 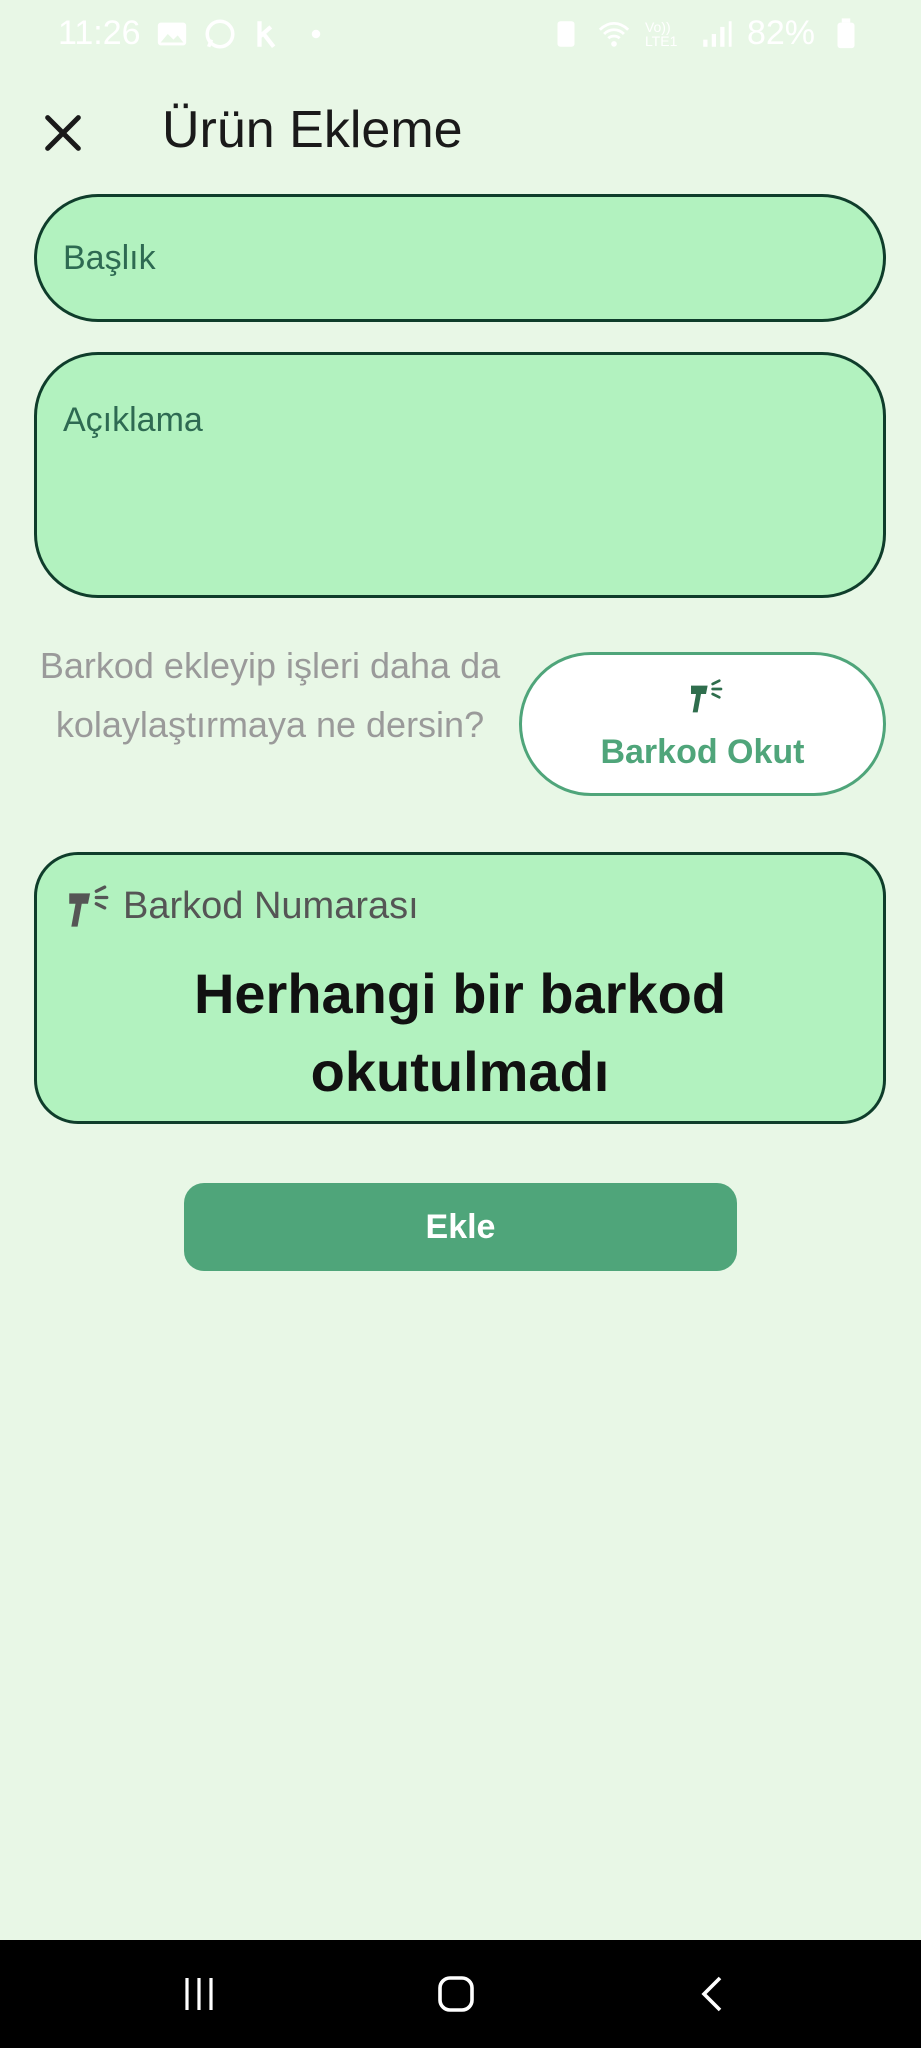 What do you see at coordinates (661, 33) in the screenshot?
I see `network-label: Vo)) LTE1` at bounding box center [661, 33].